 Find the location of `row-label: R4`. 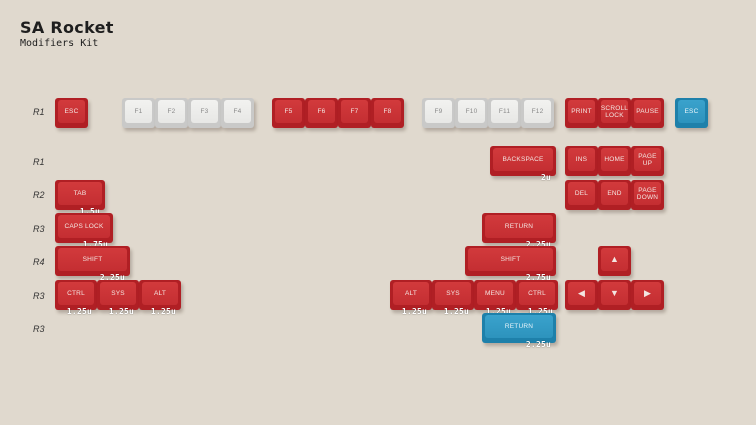

row-label: R4 is located at coordinates (39, 262).